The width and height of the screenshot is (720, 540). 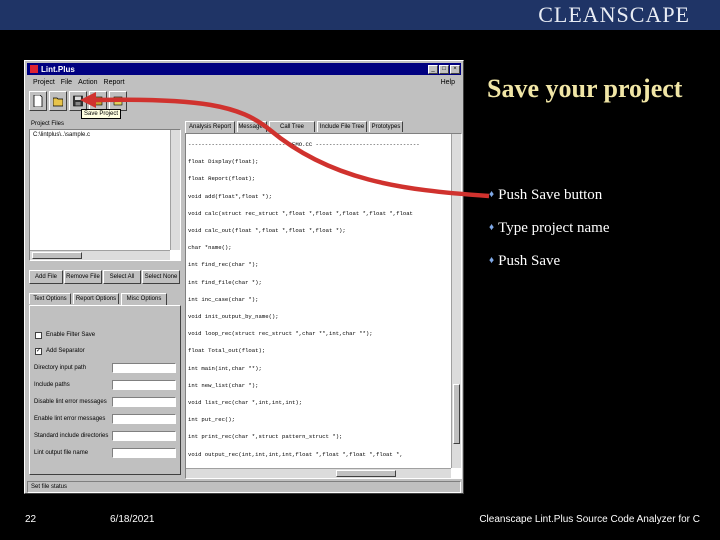 What do you see at coordinates (71, 436) in the screenshot?
I see `field-label: Standard include directories` at bounding box center [71, 436].